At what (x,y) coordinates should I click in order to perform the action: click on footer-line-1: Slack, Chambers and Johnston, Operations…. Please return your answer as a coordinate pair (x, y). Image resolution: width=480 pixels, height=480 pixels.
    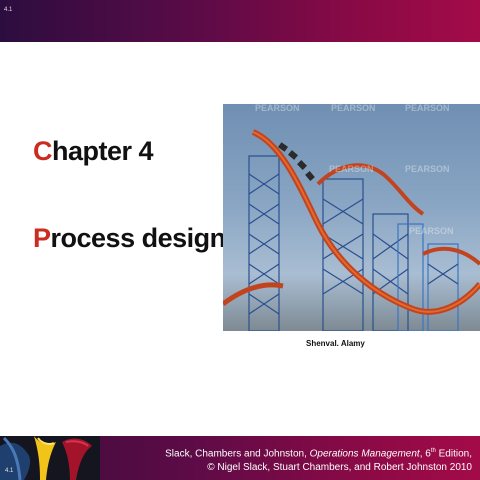
    Looking at the image, I should click on (312, 452).